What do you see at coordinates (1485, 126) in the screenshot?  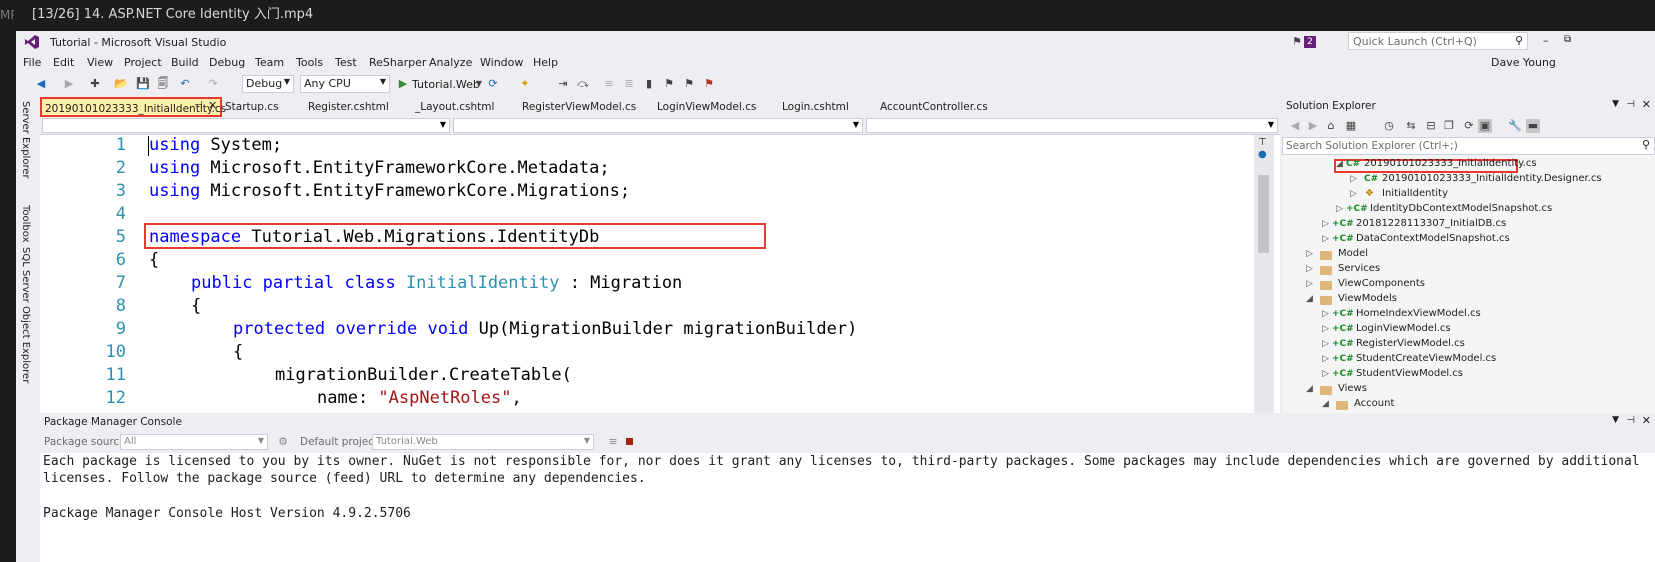 I see `preview-icon: ▣` at bounding box center [1485, 126].